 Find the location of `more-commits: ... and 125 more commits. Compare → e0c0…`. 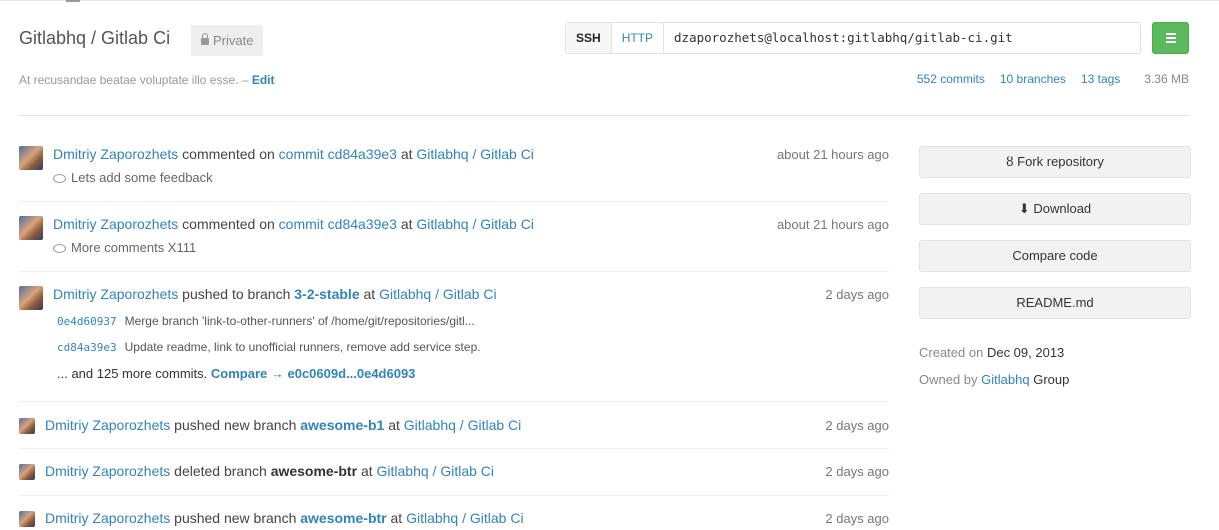

more-commits: ... and 125 more commits. Compare → e0c0… is located at coordinates (236, 373).